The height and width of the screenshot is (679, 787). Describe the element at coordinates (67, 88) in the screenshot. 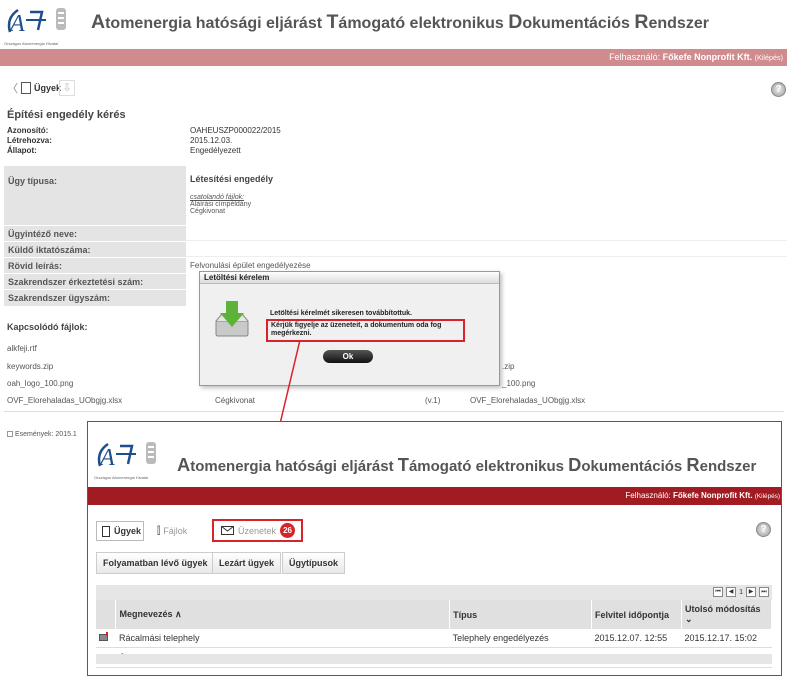

I see `download-icon: ⇩` at that location.